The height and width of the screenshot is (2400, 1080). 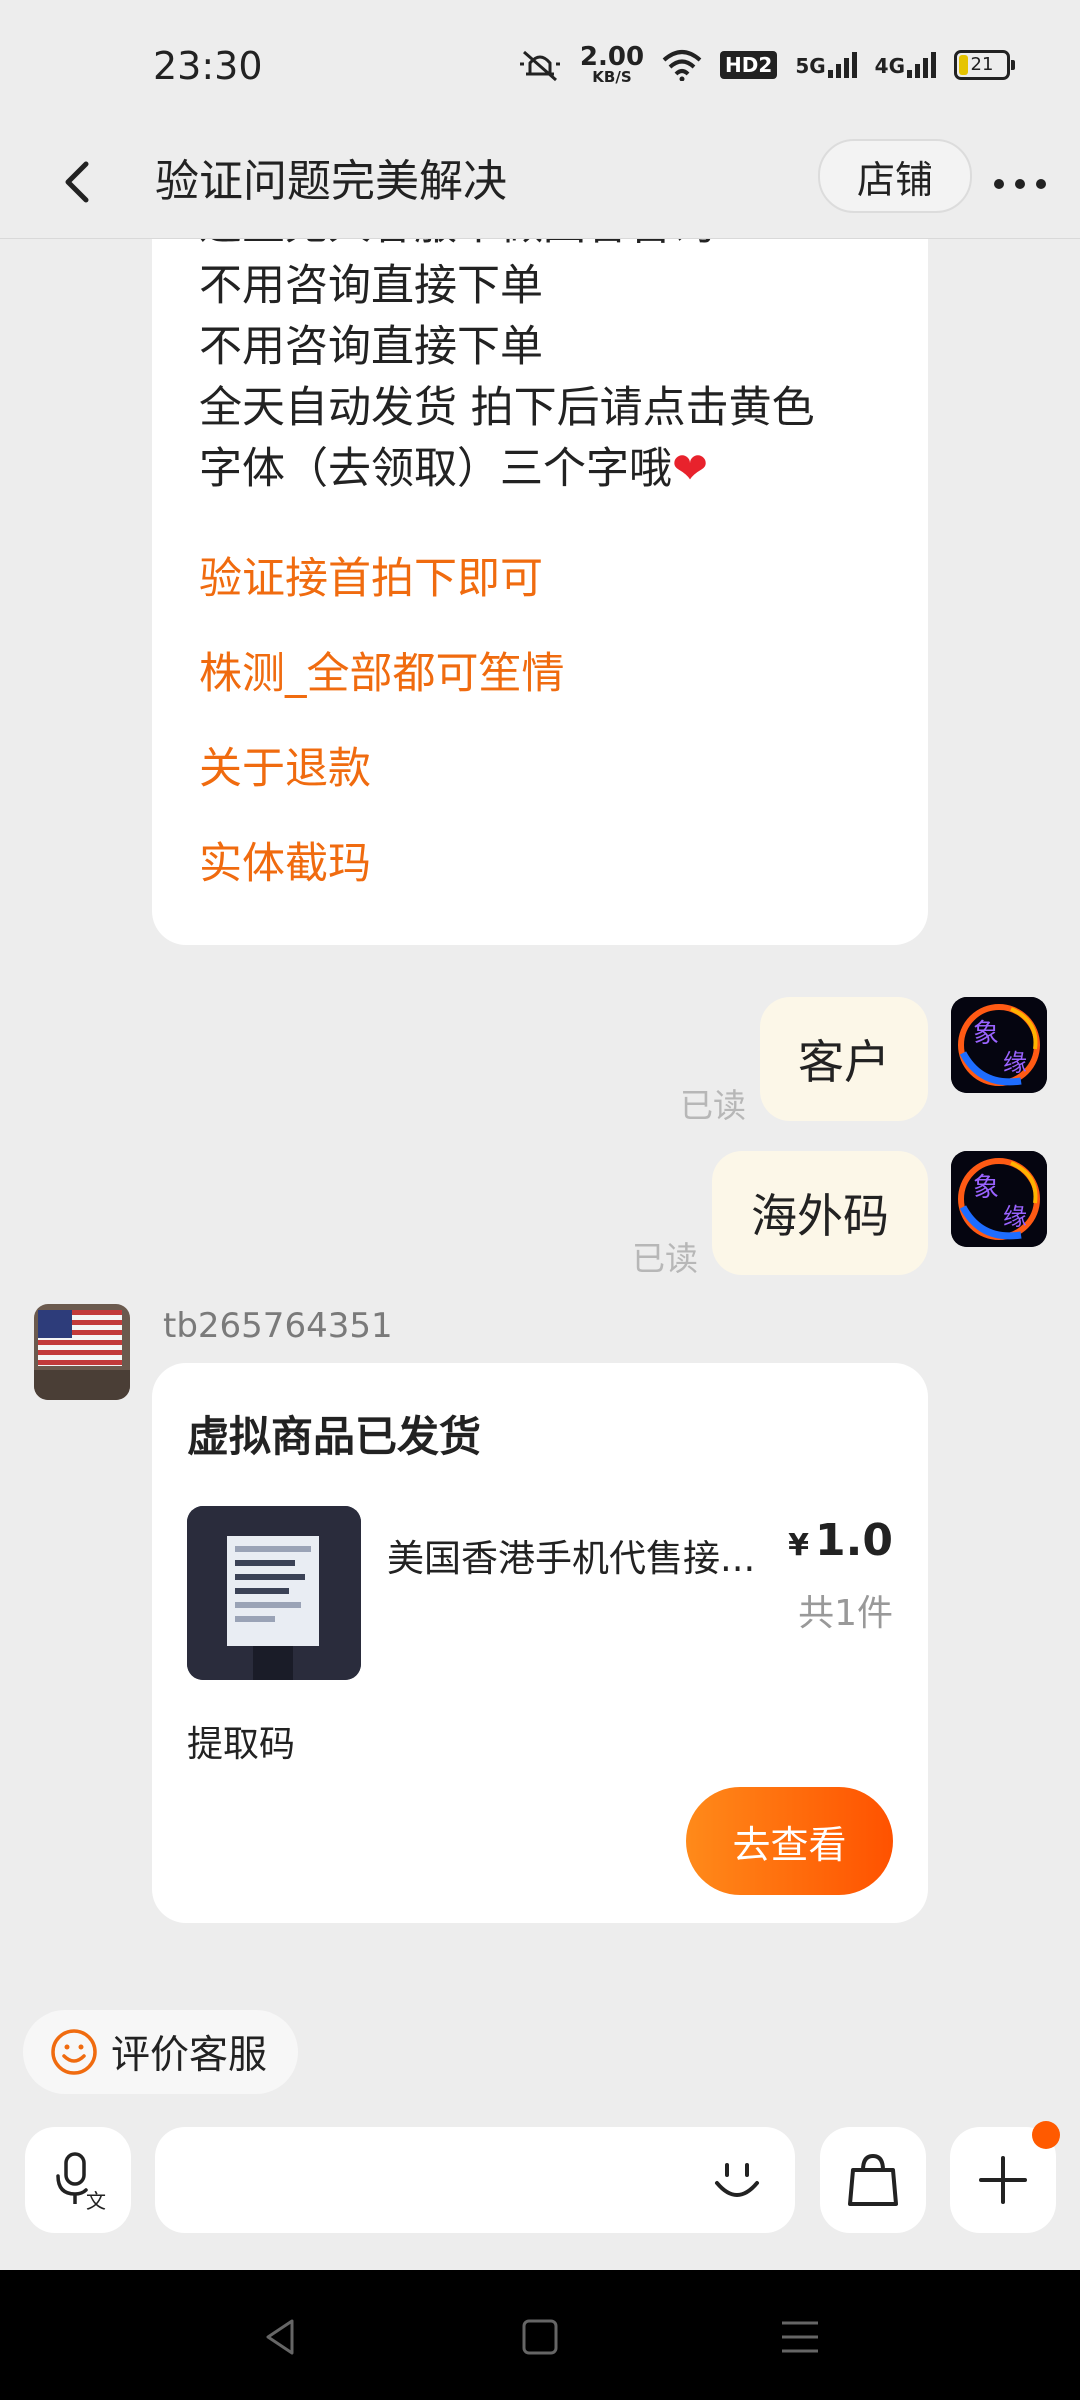 What do you see at coordinates (507, 408) in the screenshot?
I see `auto-reply-line: 全天自动发货 拍下后请点击黄色` at bounding box center [507, 408].